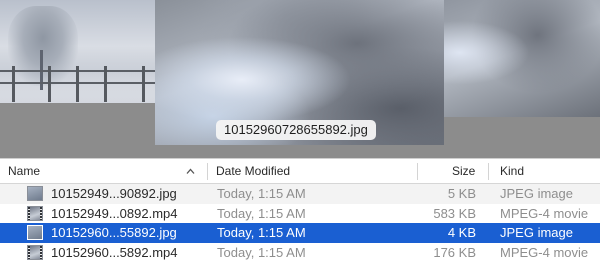  I want to click on tree-shape, so click(43, 46).